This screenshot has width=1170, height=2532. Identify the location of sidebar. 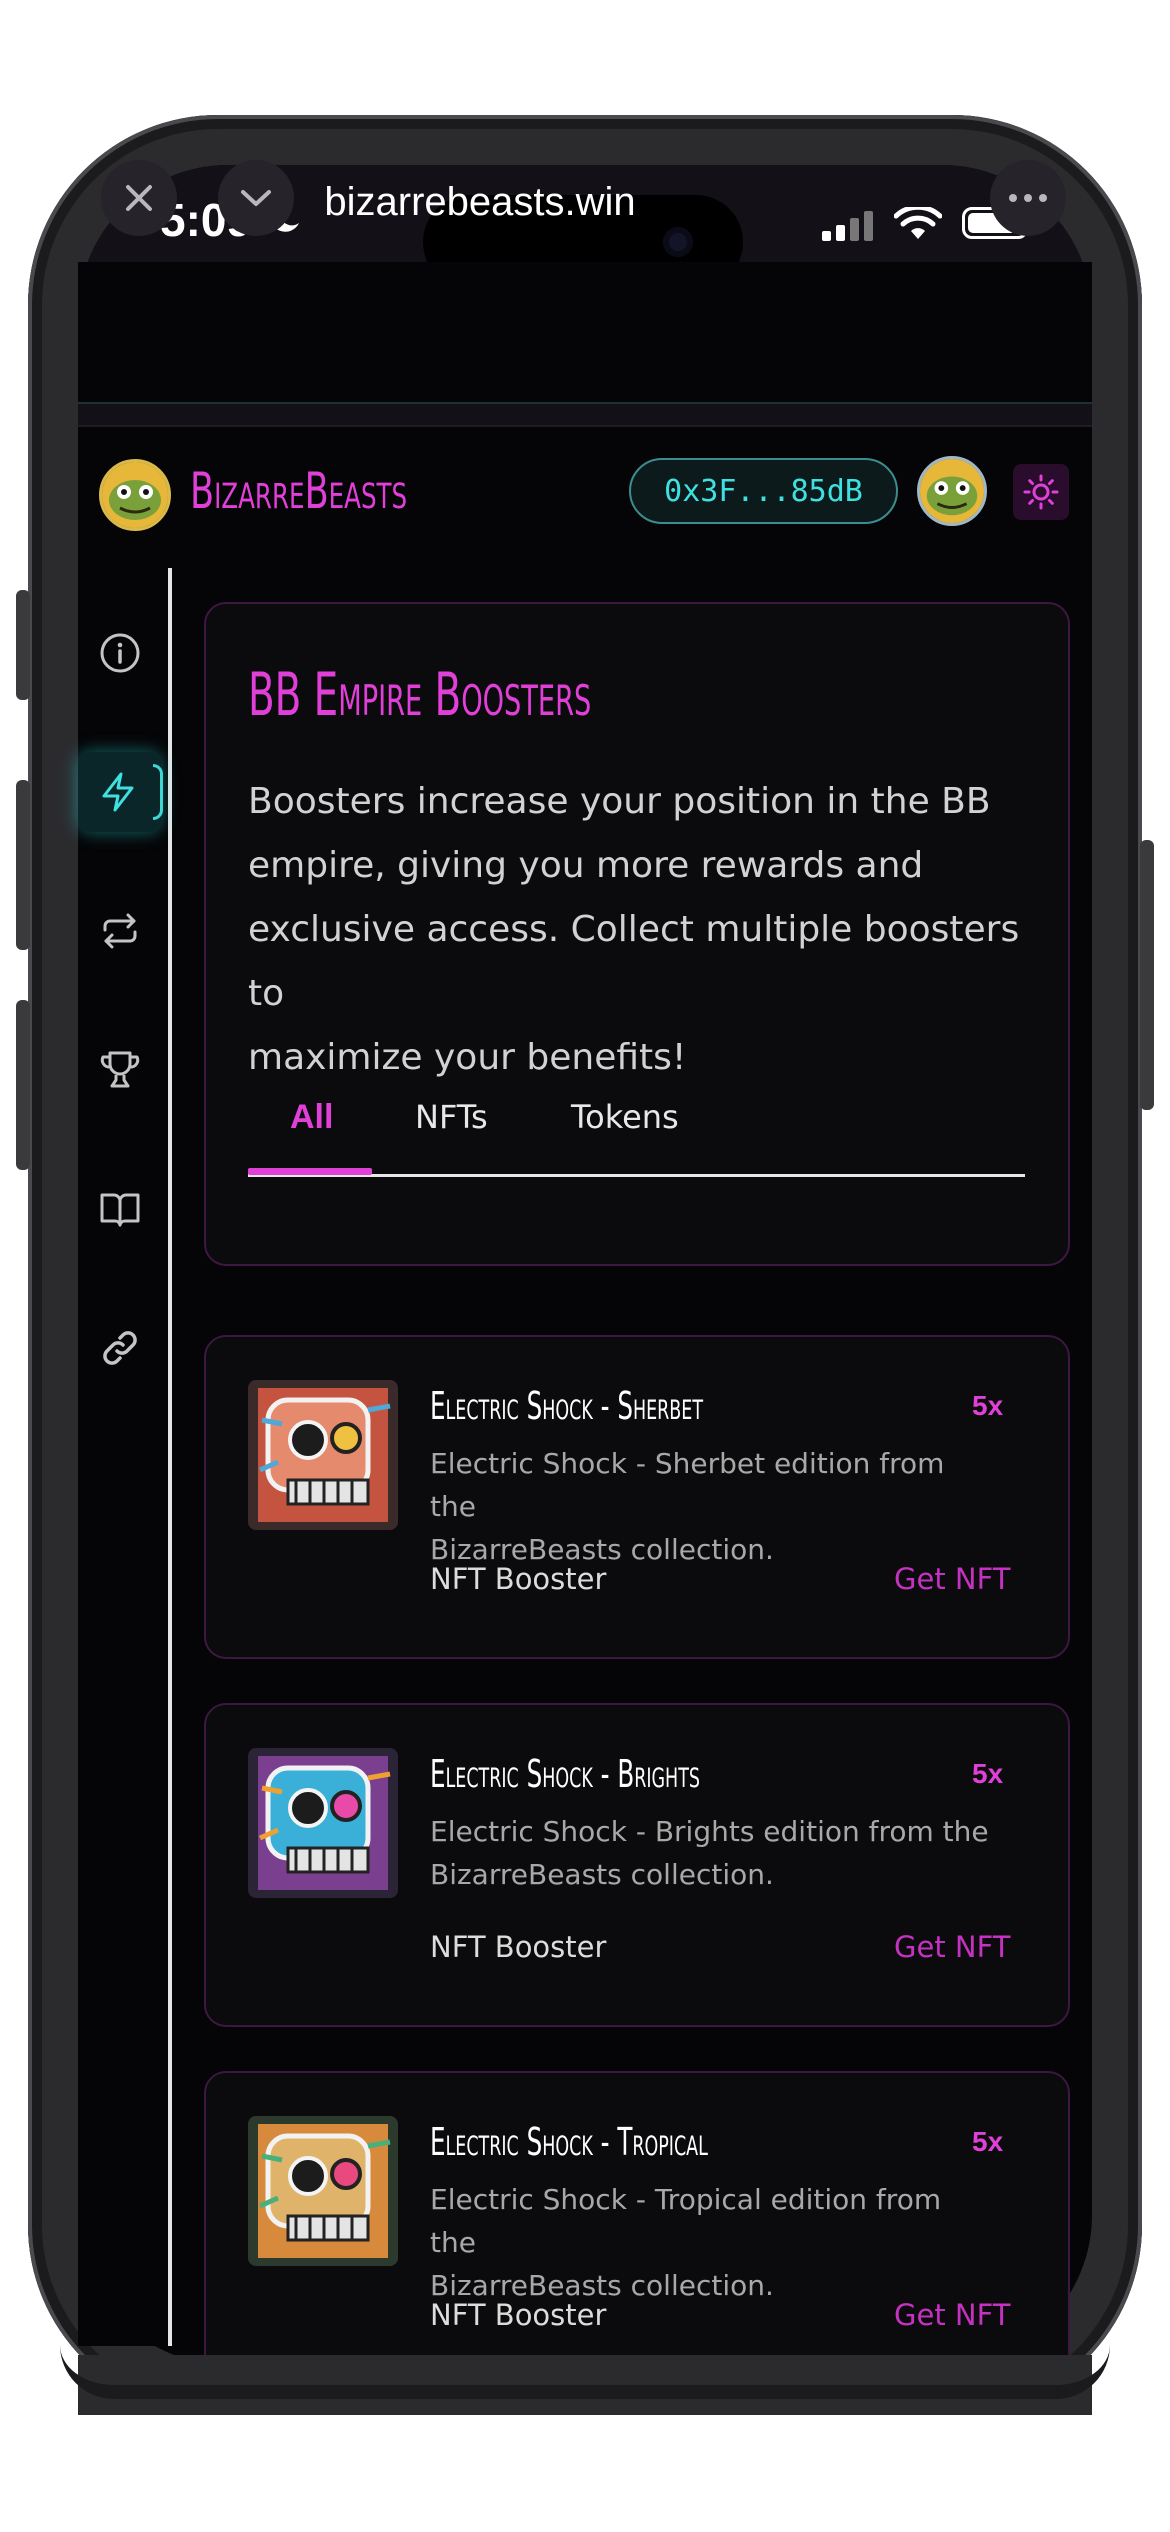
(125, 1457).